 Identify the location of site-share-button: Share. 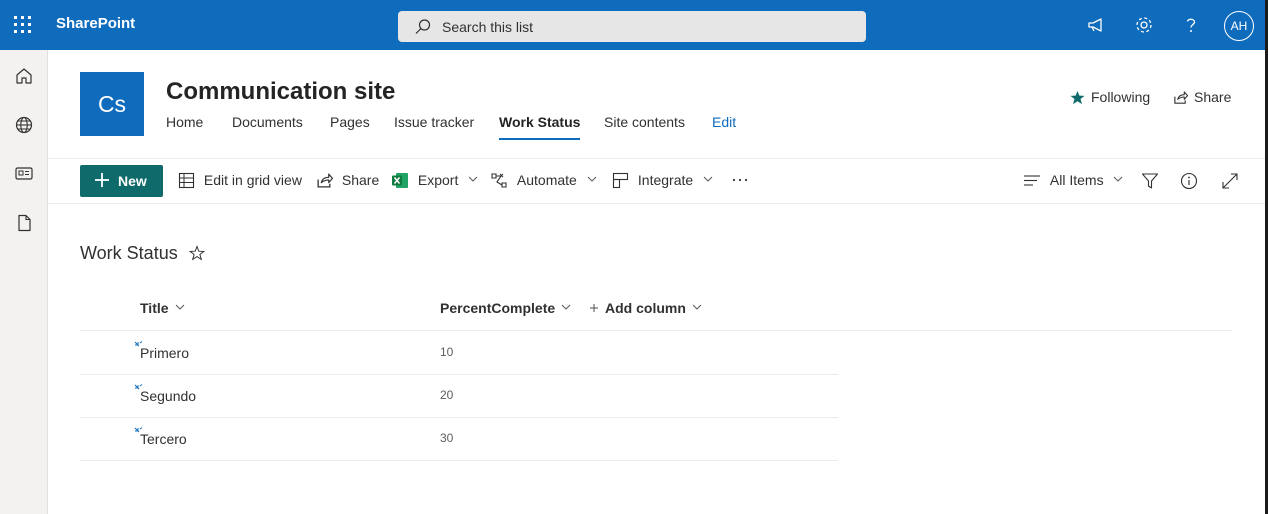
(1202, 97).